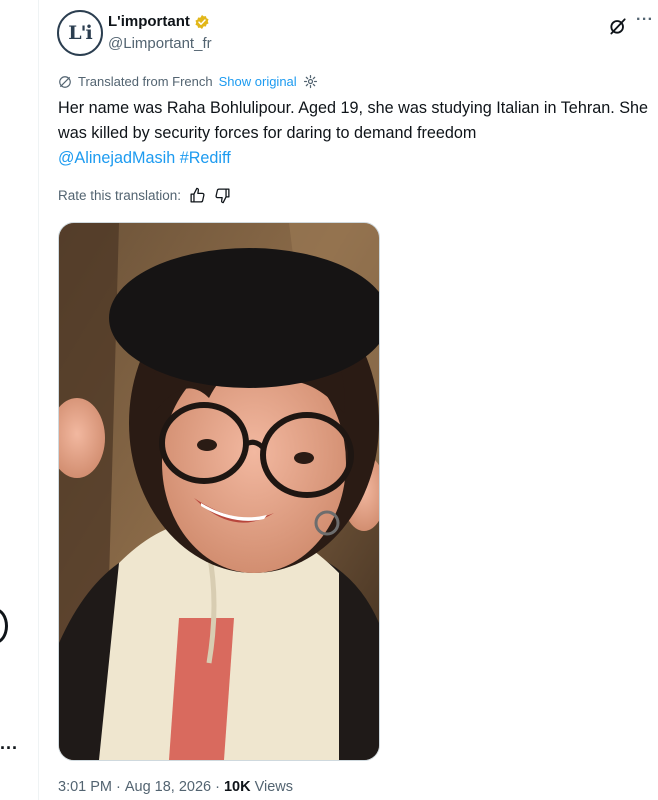  What do you see at coordinates (258, 81) in the screenshot?
I see `show-original-link: Show original` at bounding box center [258, 81].